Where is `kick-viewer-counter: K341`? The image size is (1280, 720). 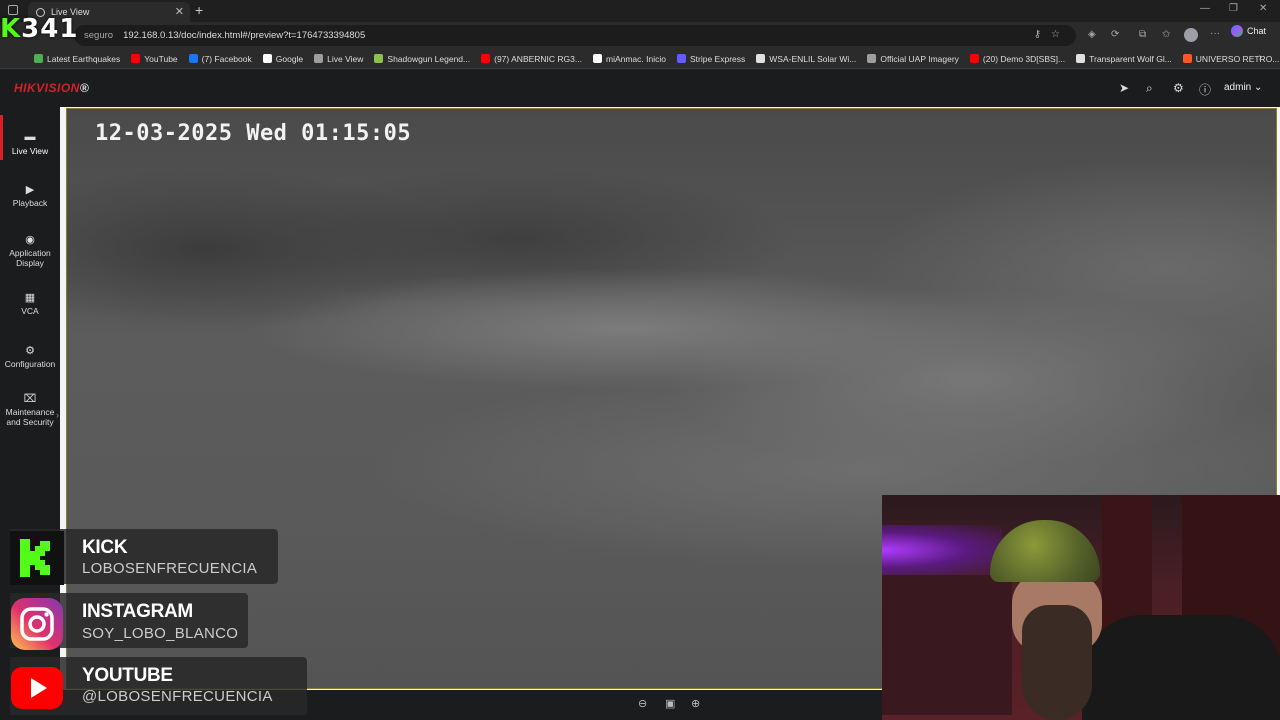
kick-viewer-counter: K341 is located at coordinates (39, 29).